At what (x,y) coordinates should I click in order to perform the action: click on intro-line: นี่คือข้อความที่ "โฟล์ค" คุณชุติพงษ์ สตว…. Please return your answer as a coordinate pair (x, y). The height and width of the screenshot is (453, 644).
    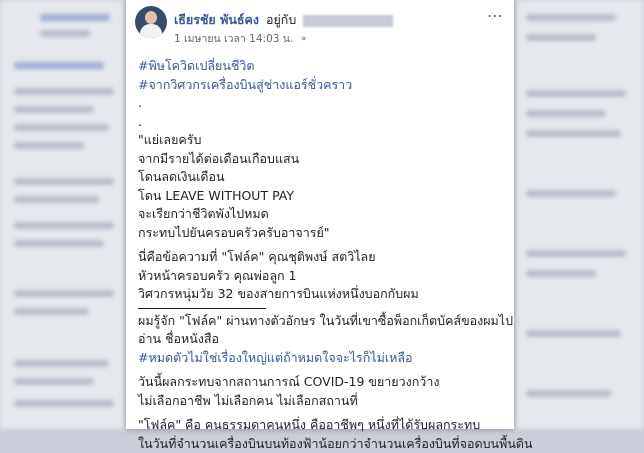
    Looking at the image, I should click on (324, 257).